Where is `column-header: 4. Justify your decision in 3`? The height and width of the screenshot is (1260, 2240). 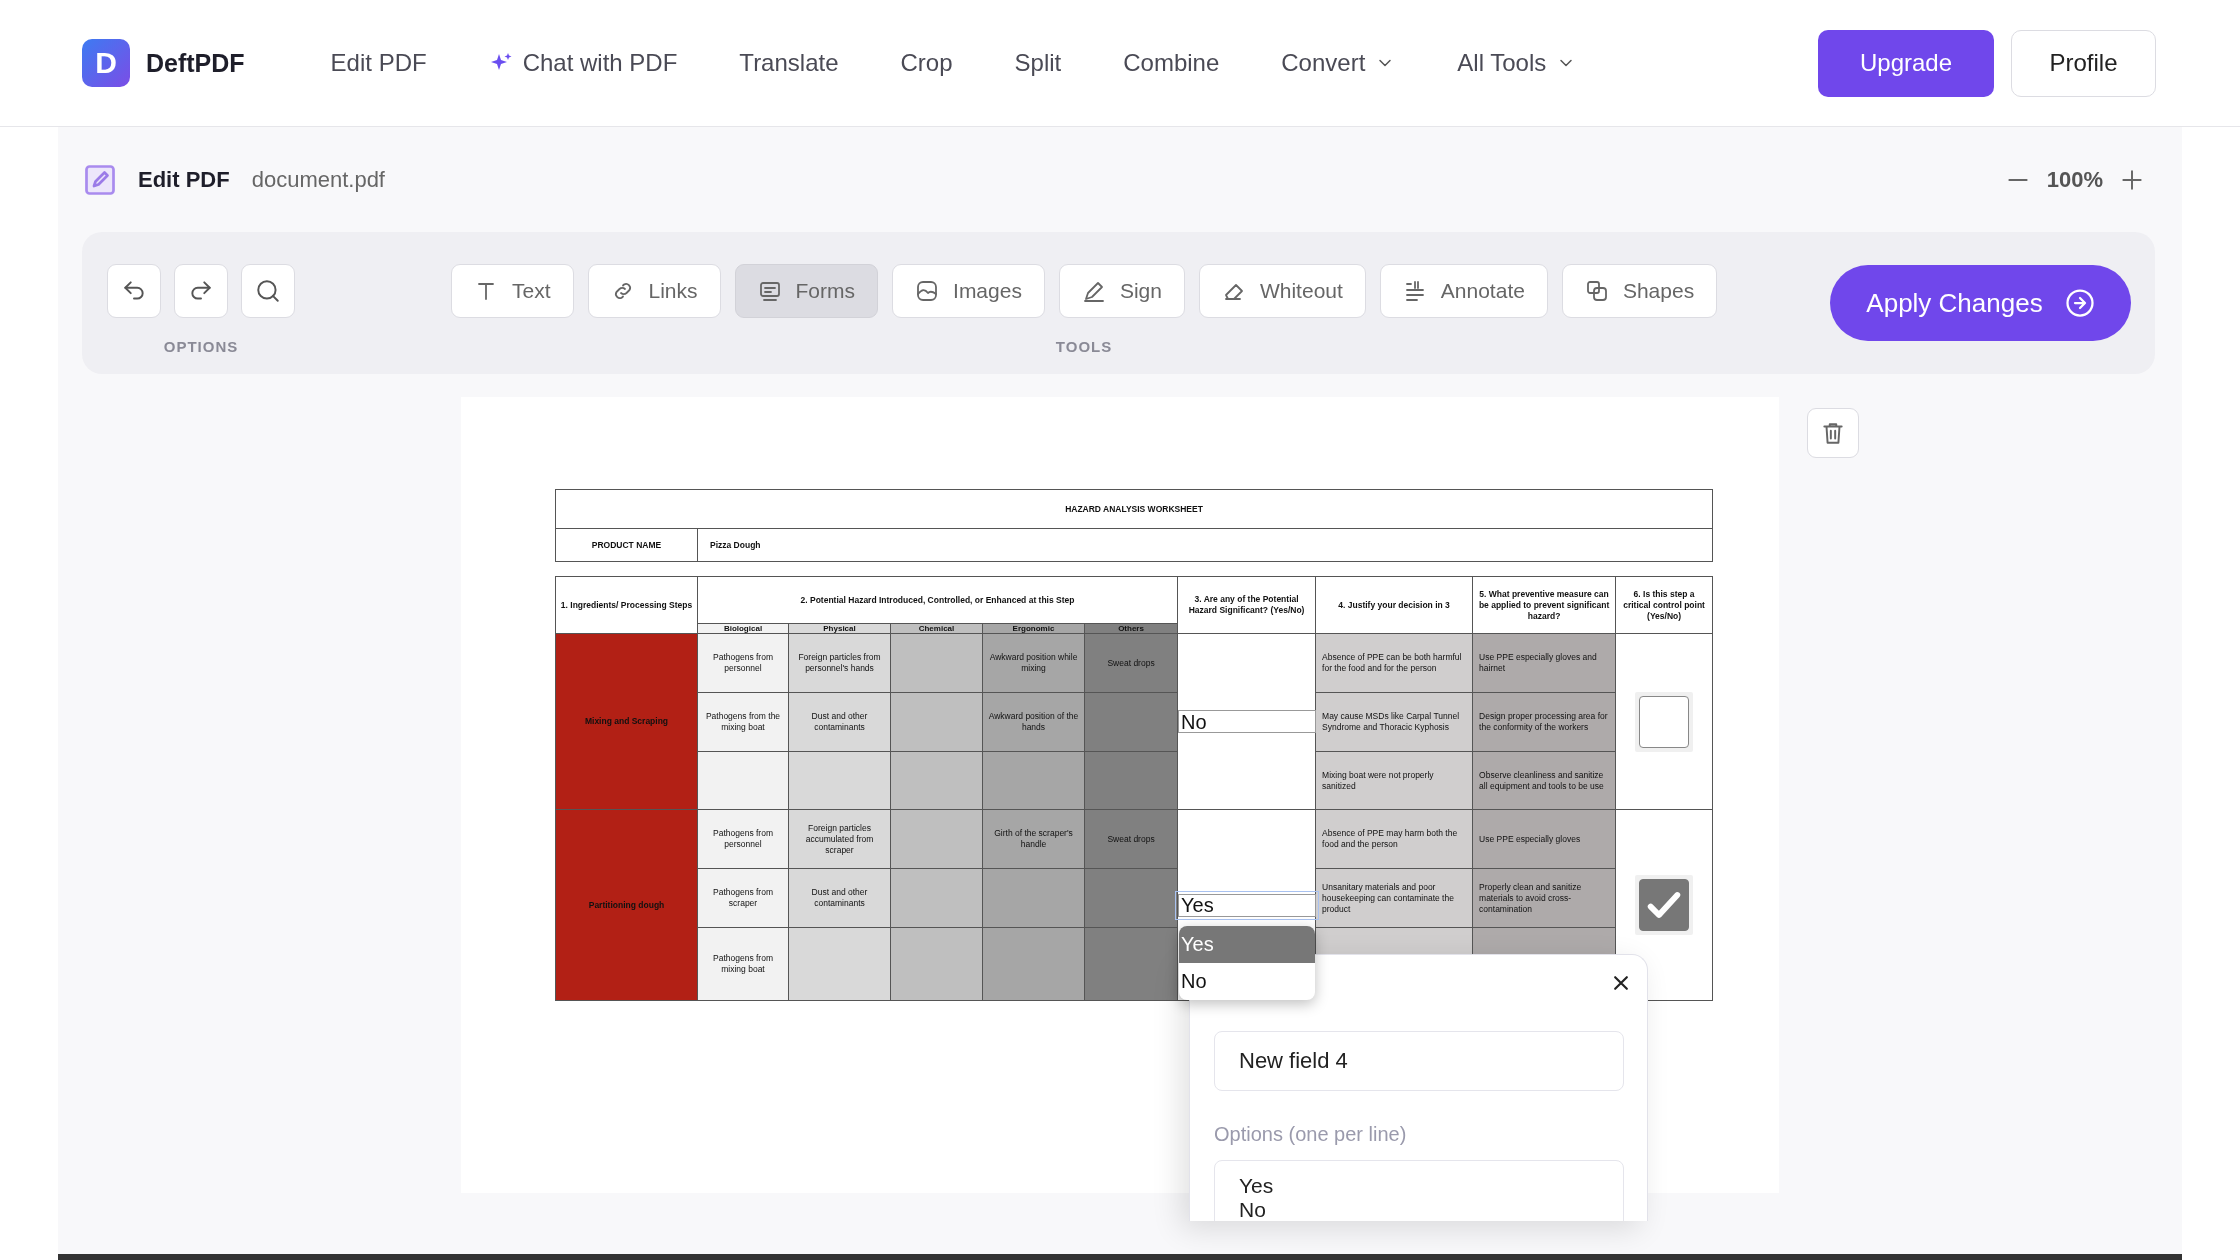 column-header: 4. Justify your decision in 3 is located at coordinates (1394, 605).